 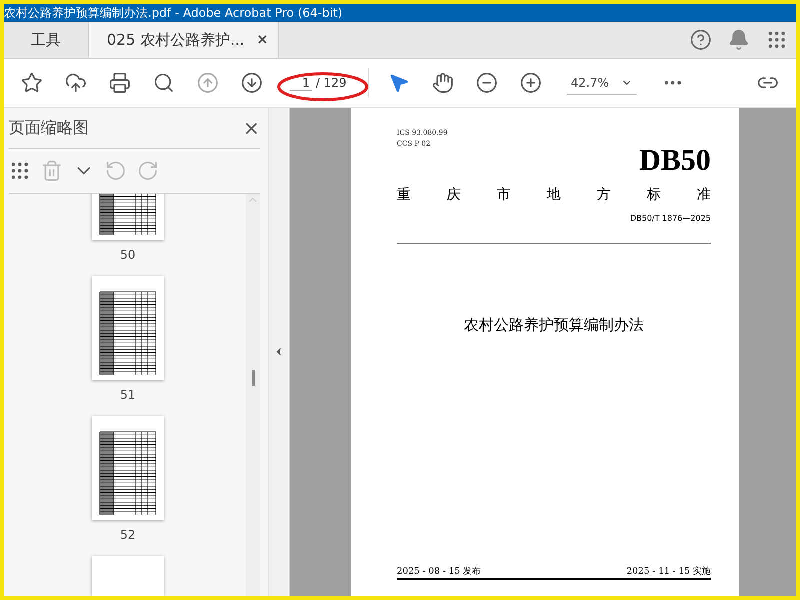 What do you see at coordinates (164, 83) in the screenshot?
I see `search-icon` at bounding box center [164, 83].